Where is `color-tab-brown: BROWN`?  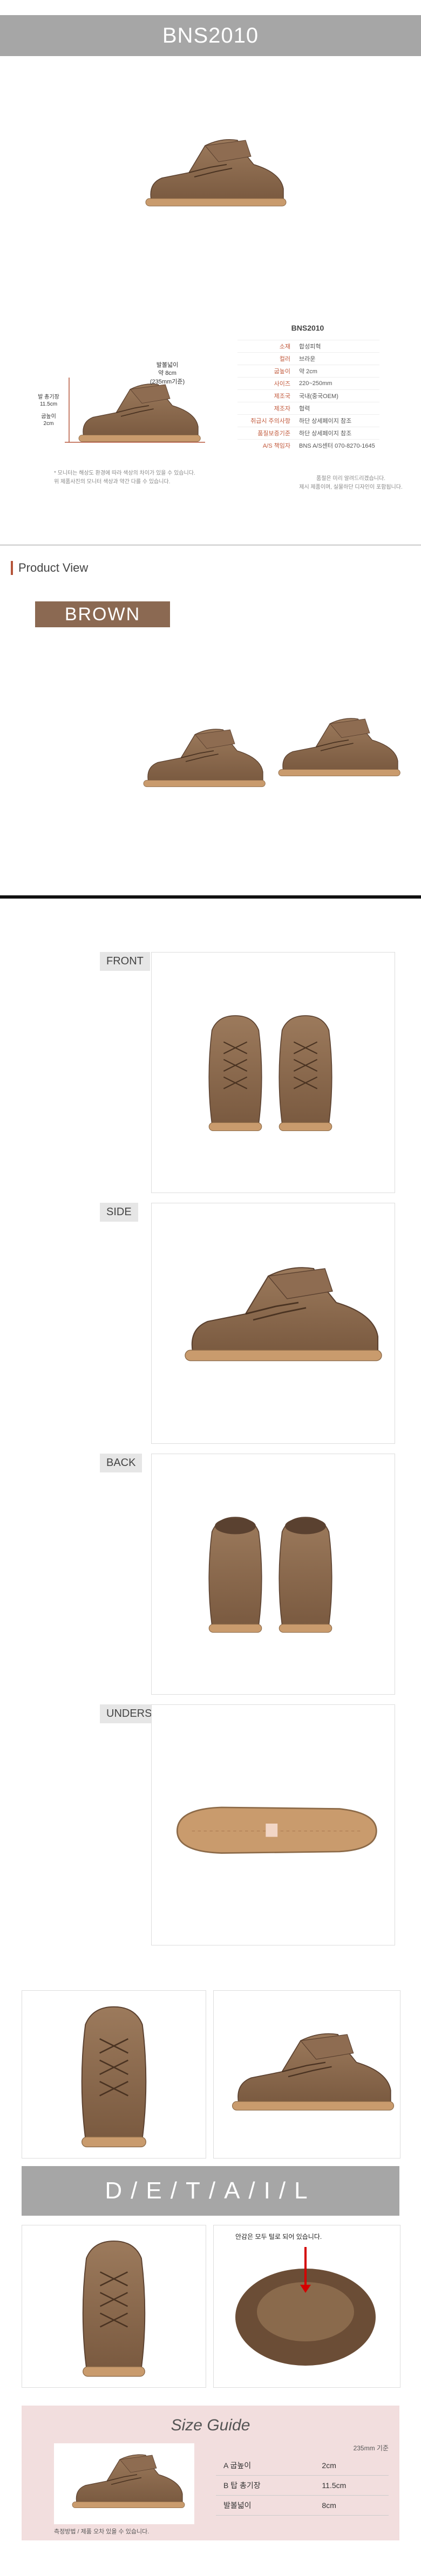
color-tab-brown: BROWN is located at coordinates (102, 614).